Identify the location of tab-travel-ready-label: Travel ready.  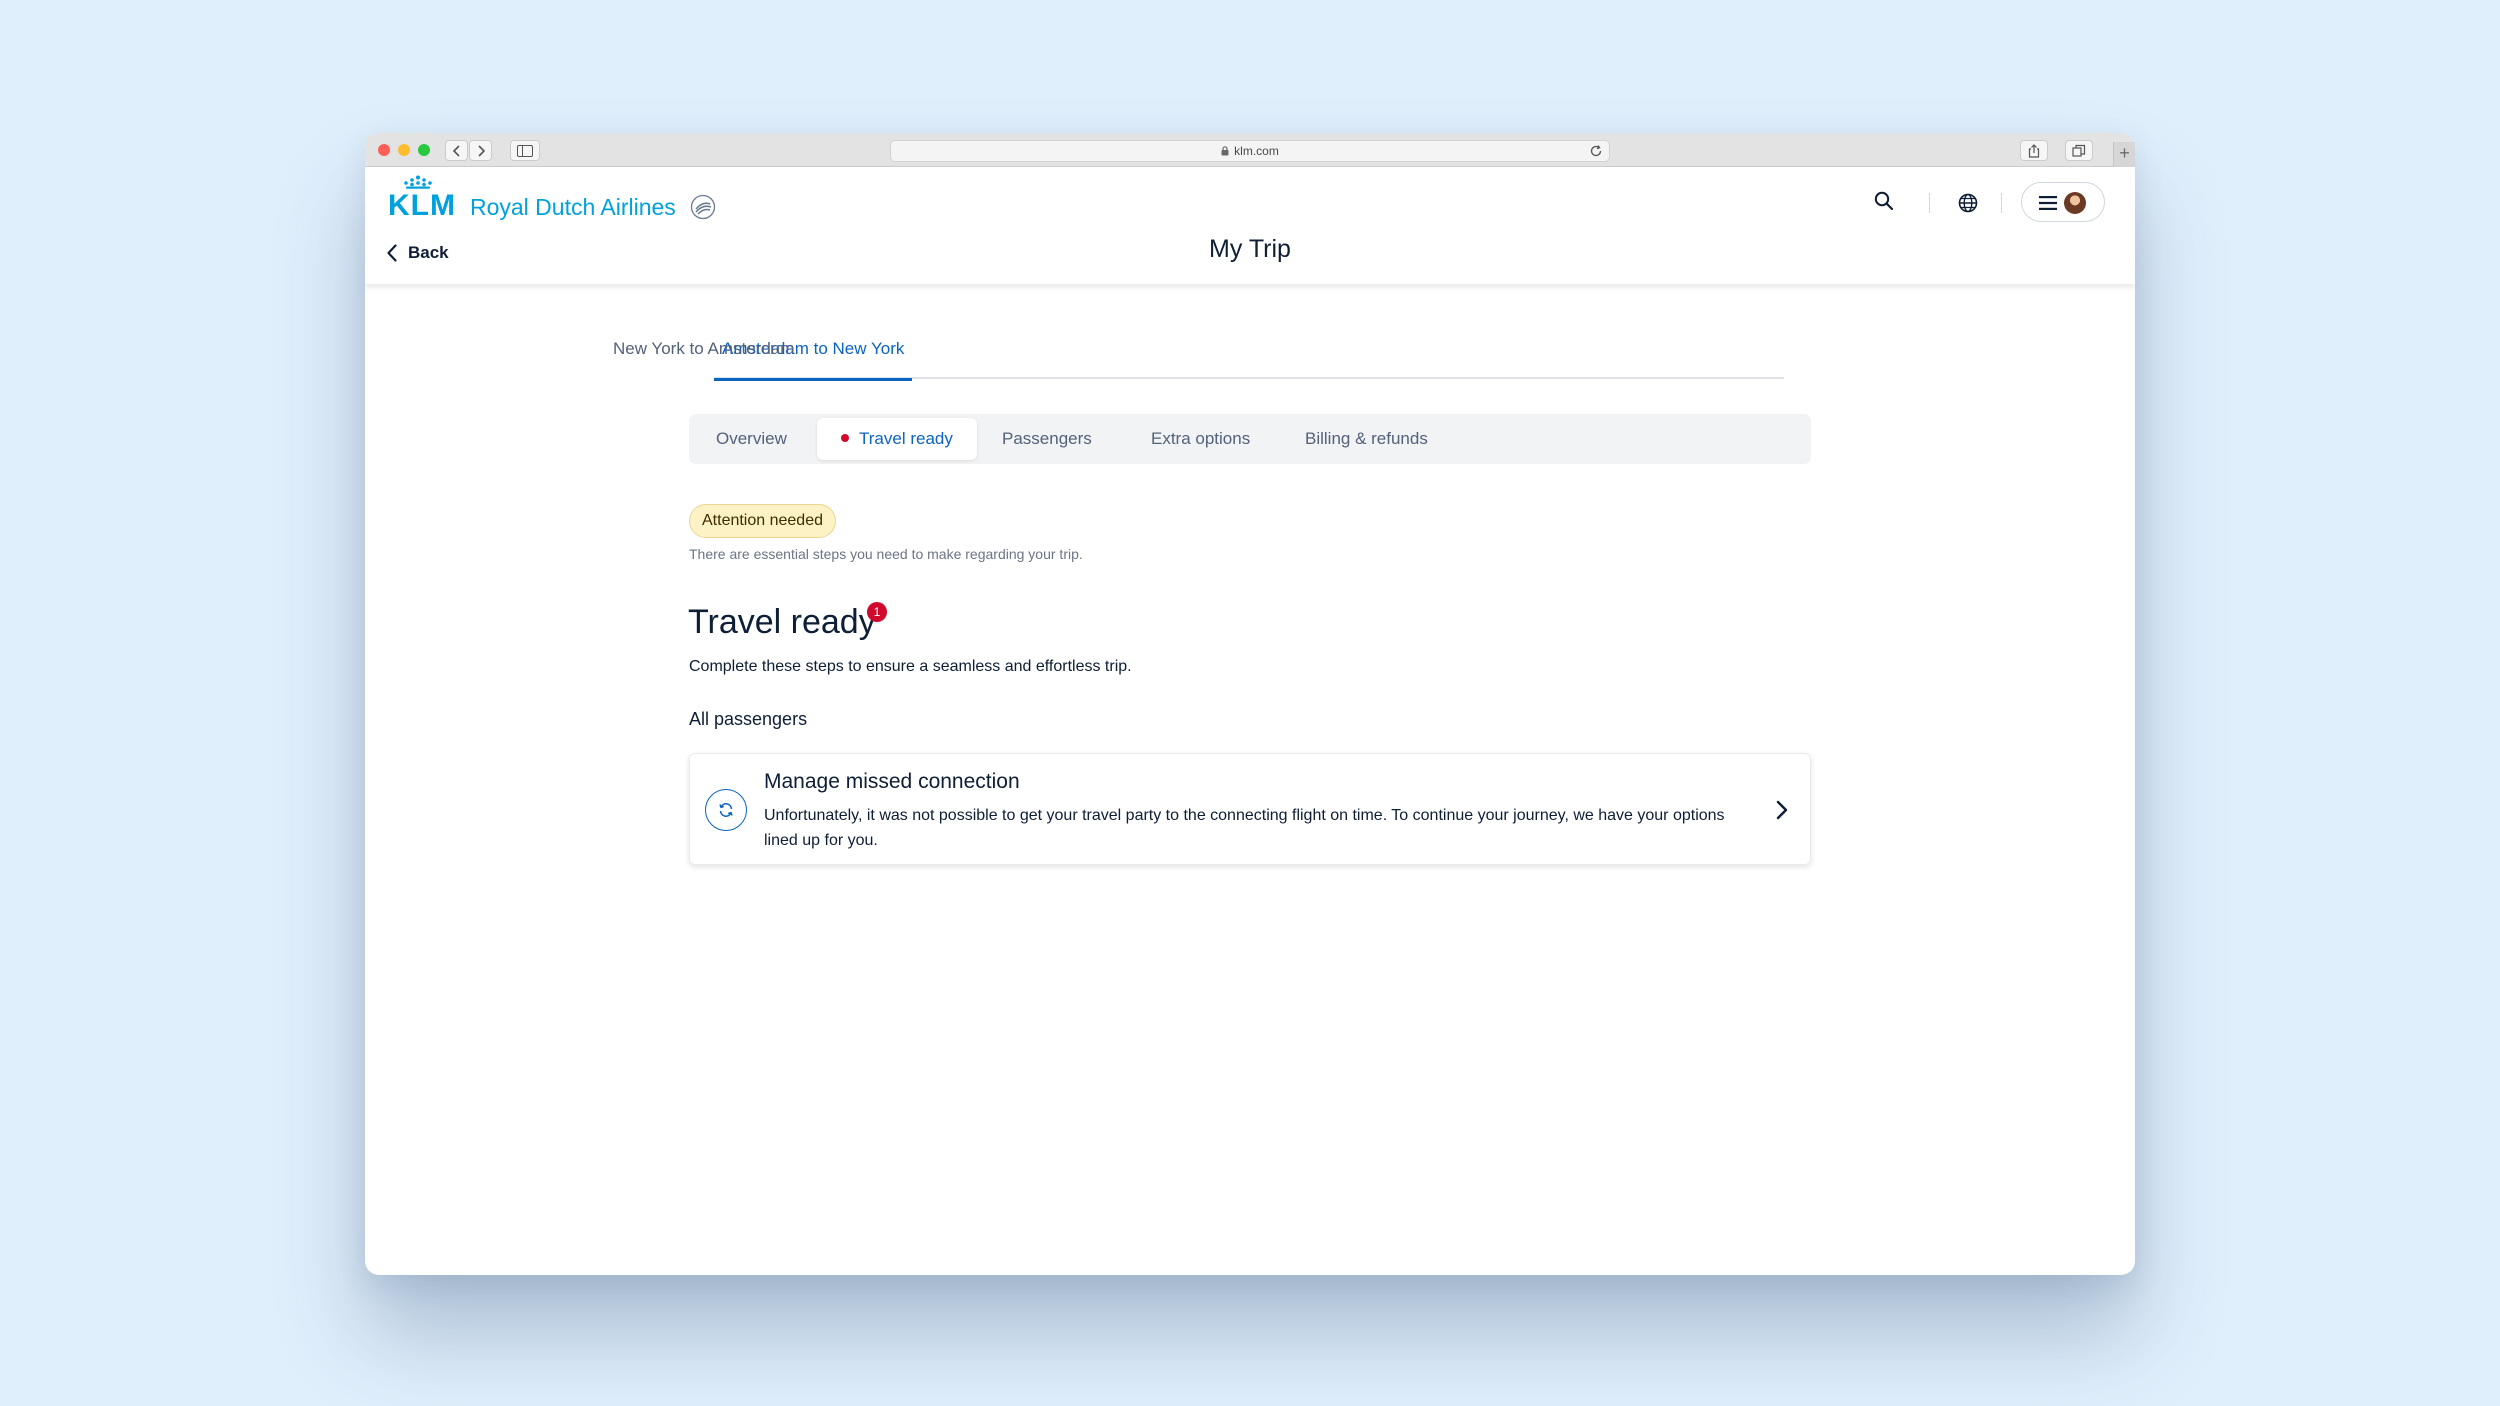
(906, 438).